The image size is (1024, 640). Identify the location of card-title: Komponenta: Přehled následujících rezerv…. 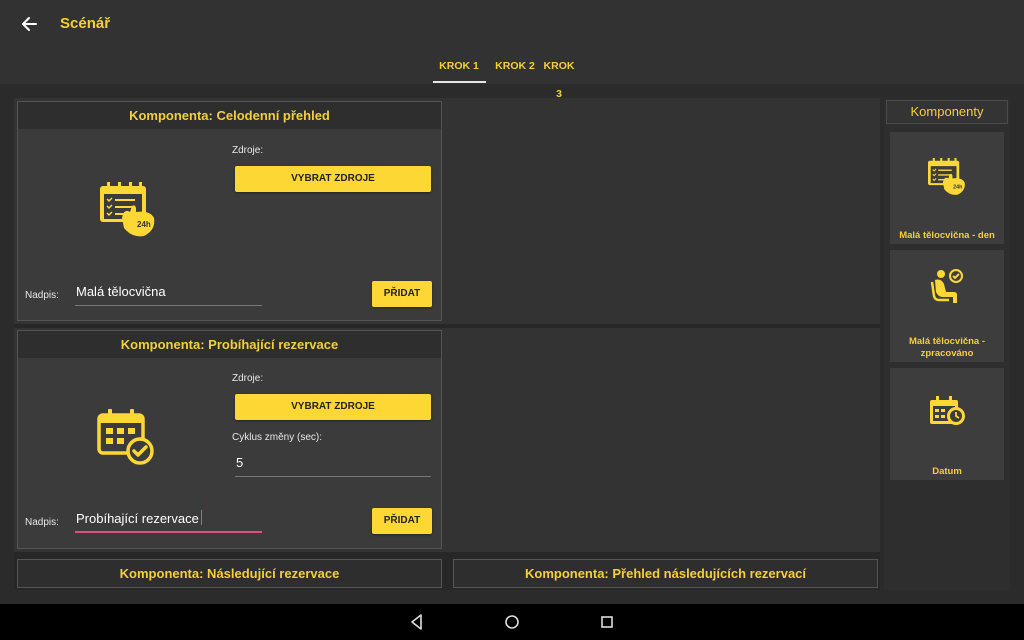
(665, 573).